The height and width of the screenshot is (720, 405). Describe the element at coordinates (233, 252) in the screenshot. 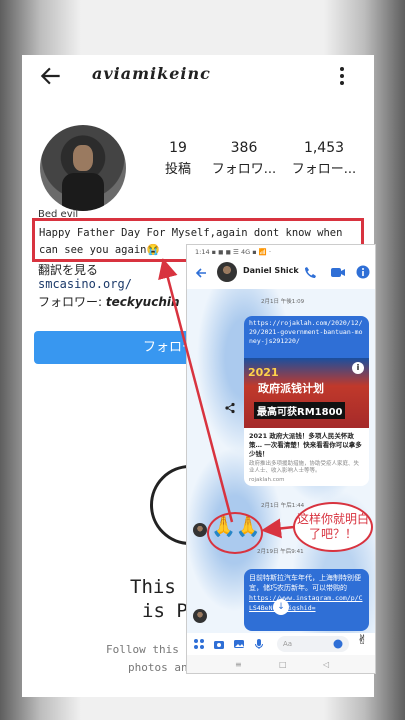

I see `phone-status-bar: 1:14 ▪ ◼ ◼ ☰ 4G ▪ 📶 ⋅` at that location.